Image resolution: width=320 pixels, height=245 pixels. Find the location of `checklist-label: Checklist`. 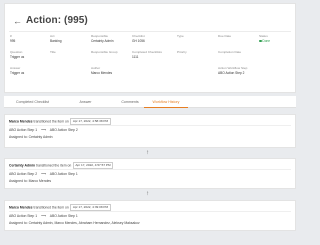

checklist-label: Checklist is located at coordinates (138, 36).